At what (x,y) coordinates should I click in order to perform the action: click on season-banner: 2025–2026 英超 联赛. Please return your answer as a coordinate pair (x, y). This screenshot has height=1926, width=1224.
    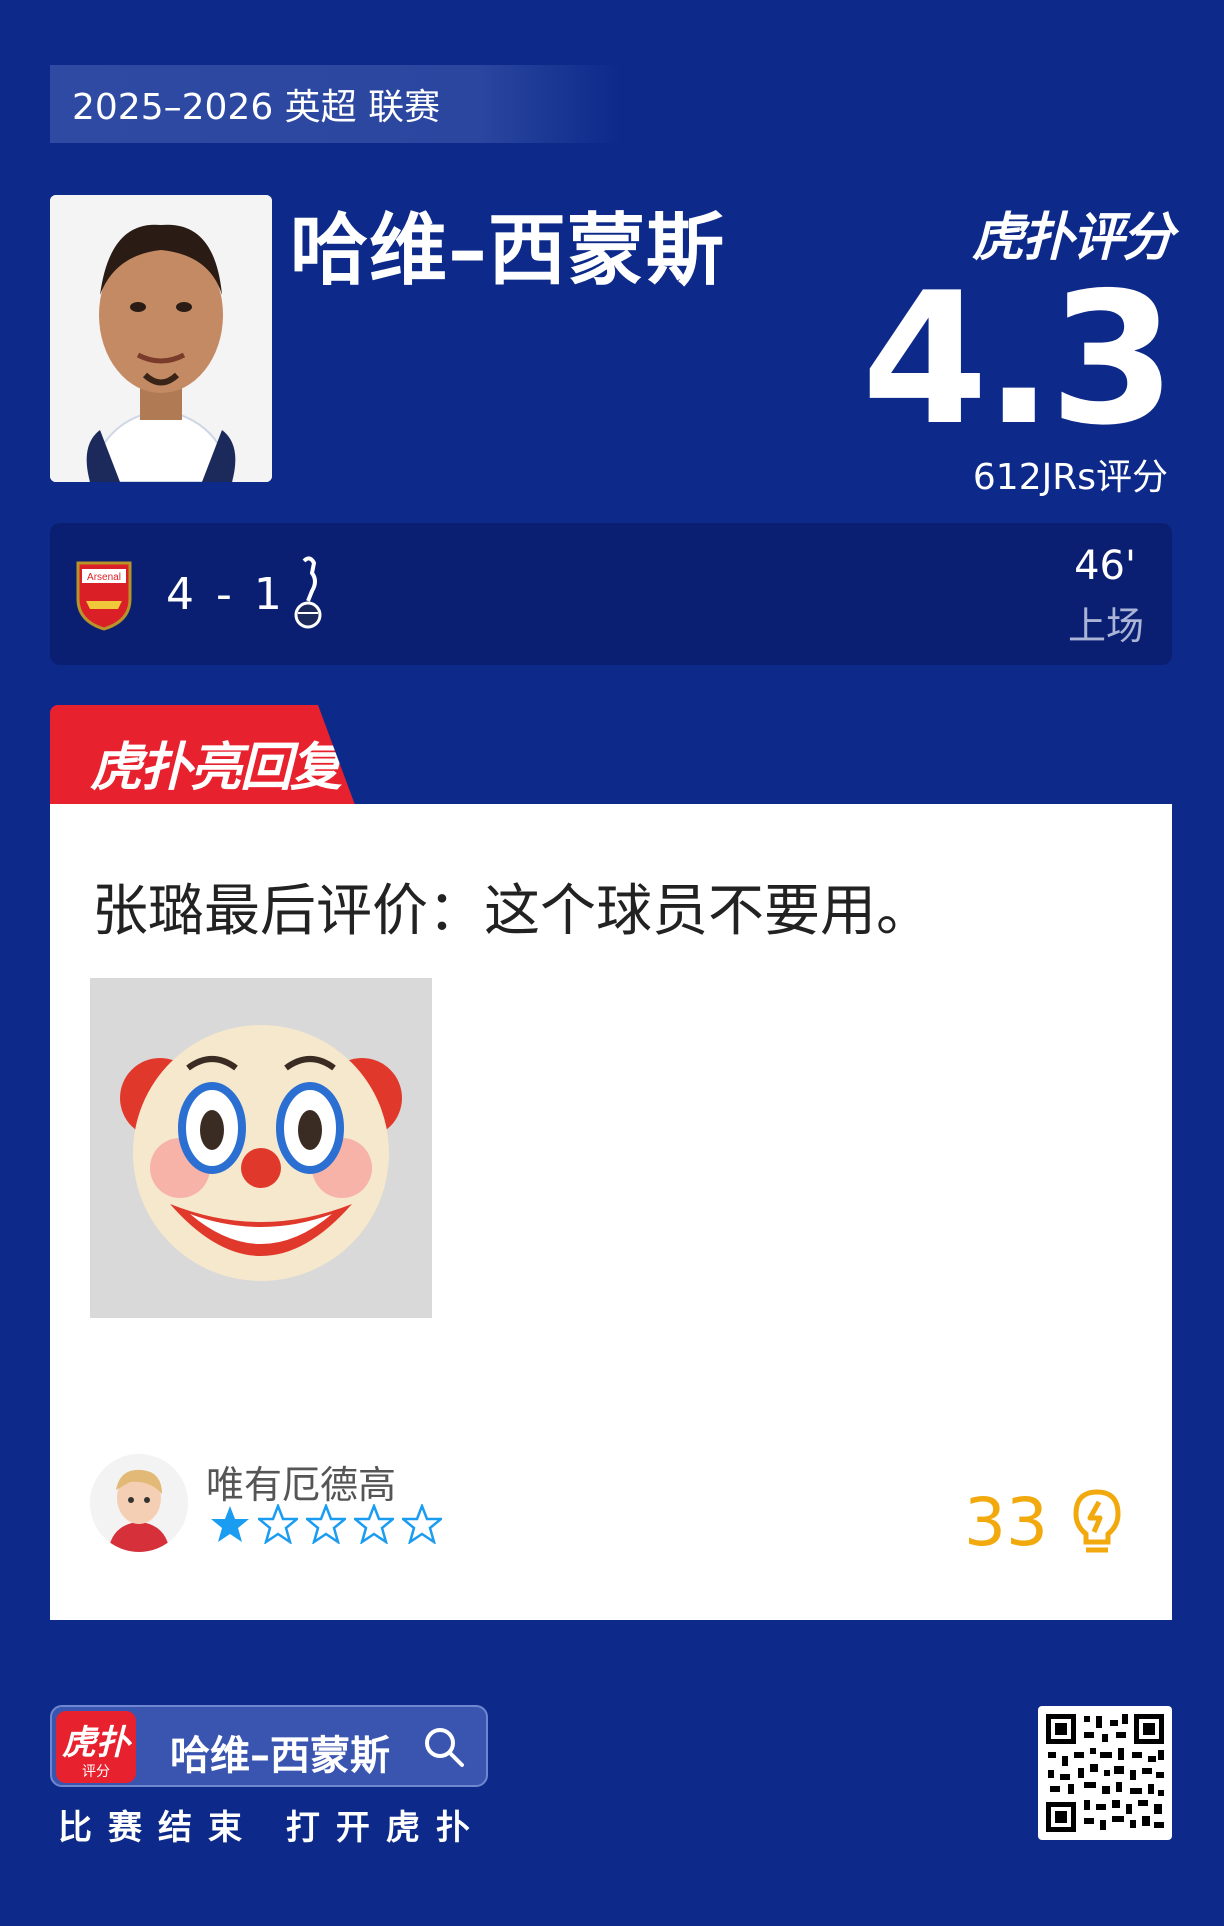
    Looking at the image, I should click on (335, 104).